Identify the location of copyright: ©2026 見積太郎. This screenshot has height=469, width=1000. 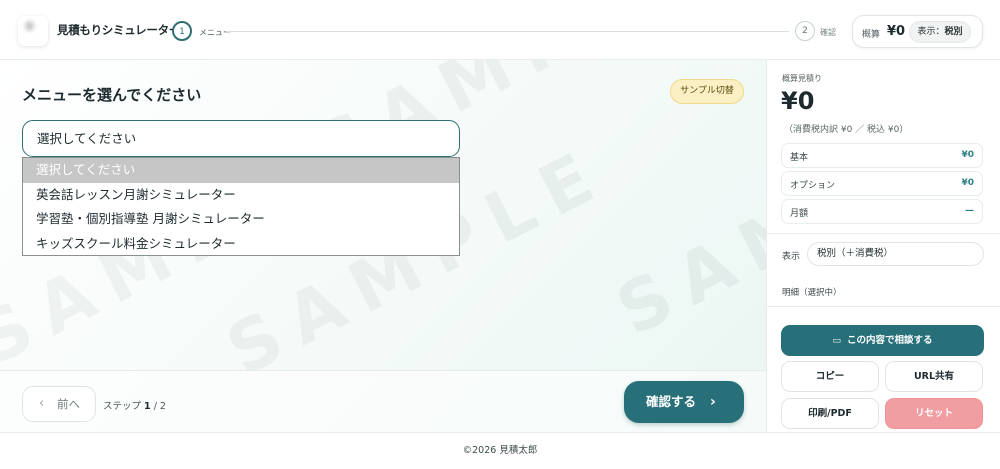
(500, 450).